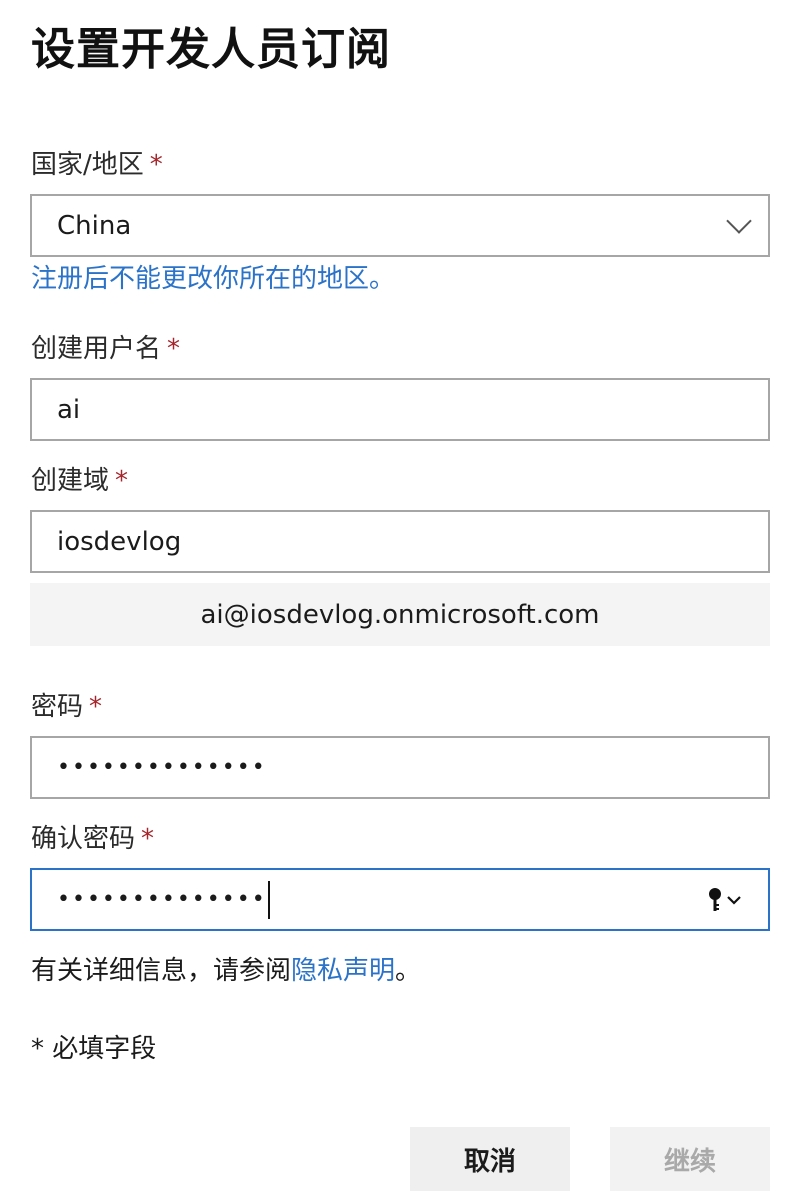  Describe the element at coordinates (343, 971) in the screenshot. I see `privacy-statement-link: 隐私声明` at that location.